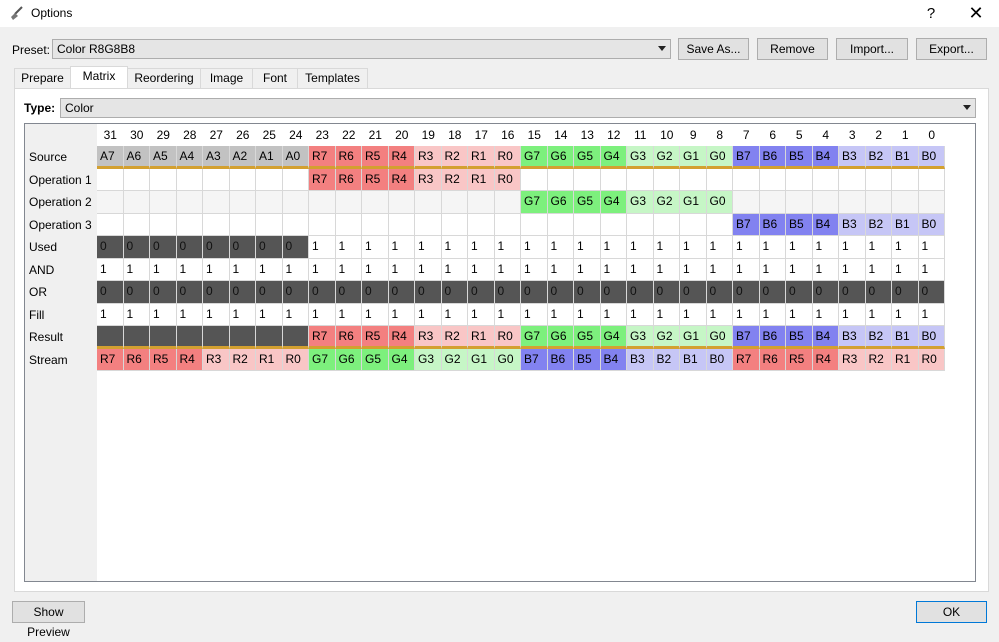 This screenshot has width=999, height=642. Describe the element at coordinates (163, 157) in the screenshot. I see `matrix-cell: A5` at that location.